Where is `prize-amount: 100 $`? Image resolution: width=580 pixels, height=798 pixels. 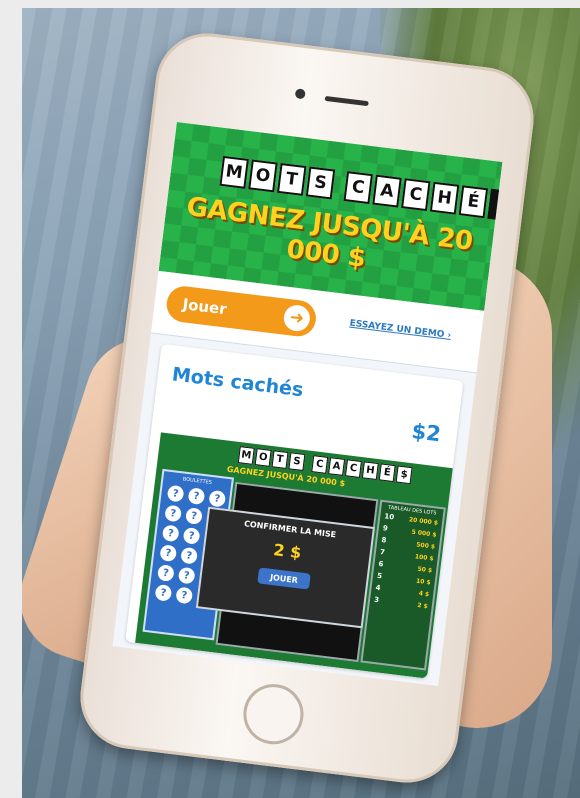
prize-amount: 100 $ is located at coordinates (424, 557).